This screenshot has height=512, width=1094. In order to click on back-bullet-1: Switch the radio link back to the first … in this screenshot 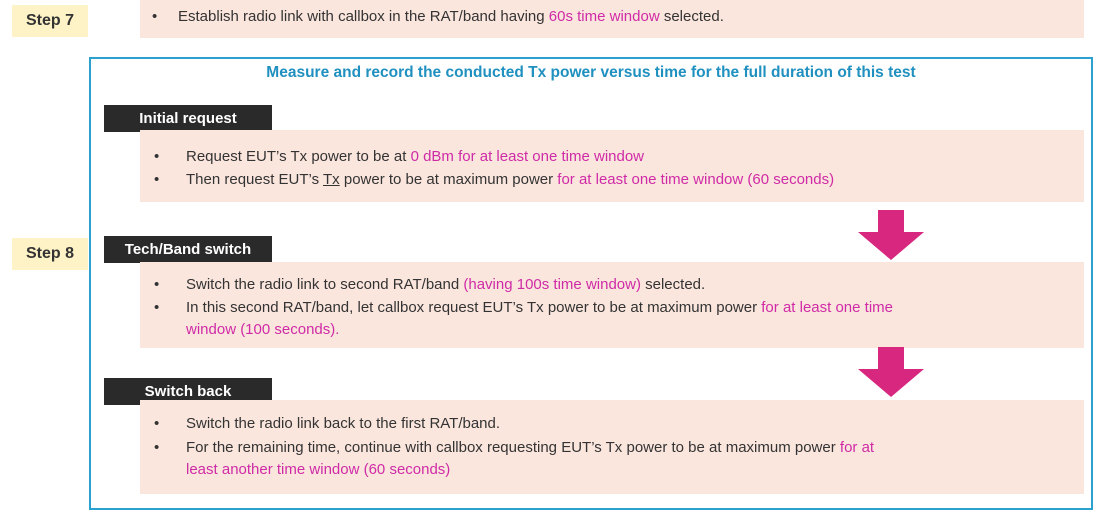, I will do `click(343, 423)`.